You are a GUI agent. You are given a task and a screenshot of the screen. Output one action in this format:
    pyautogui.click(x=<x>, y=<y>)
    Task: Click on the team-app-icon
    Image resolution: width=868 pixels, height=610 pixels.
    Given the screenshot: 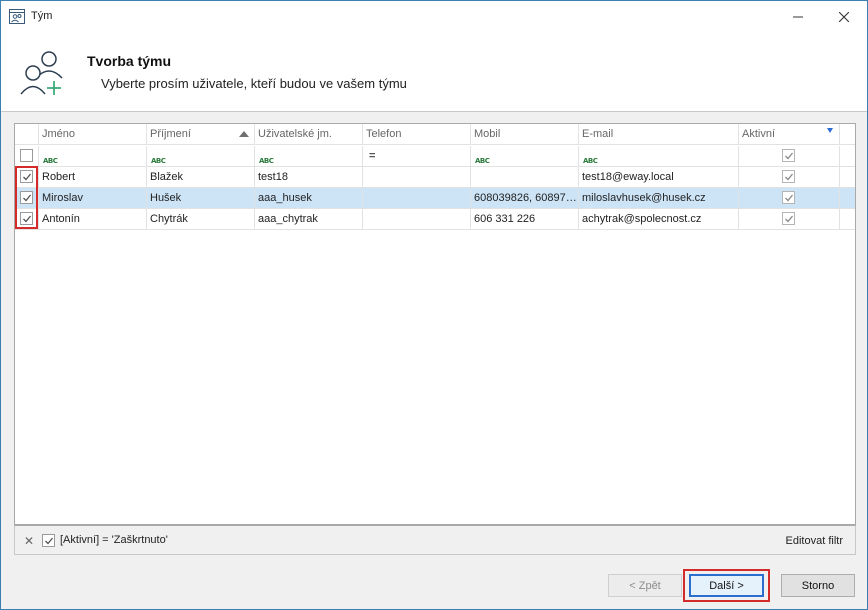 What is the action you would take?
    pyautogui.click(x=17, y=16)
    